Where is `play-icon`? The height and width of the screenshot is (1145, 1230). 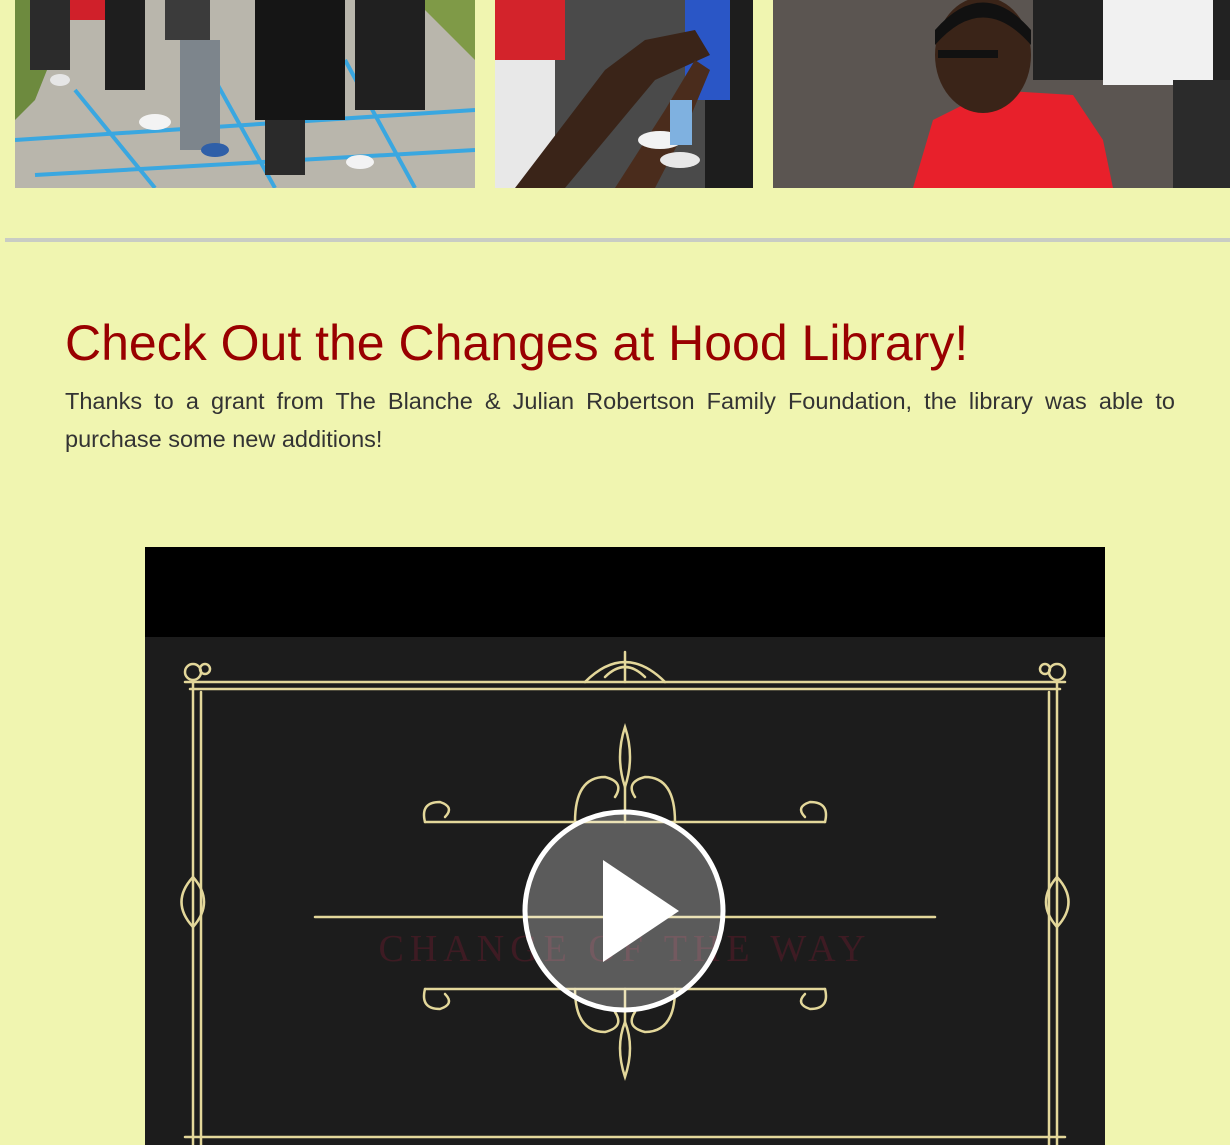 play-icon is located at coordinates (624, 911).